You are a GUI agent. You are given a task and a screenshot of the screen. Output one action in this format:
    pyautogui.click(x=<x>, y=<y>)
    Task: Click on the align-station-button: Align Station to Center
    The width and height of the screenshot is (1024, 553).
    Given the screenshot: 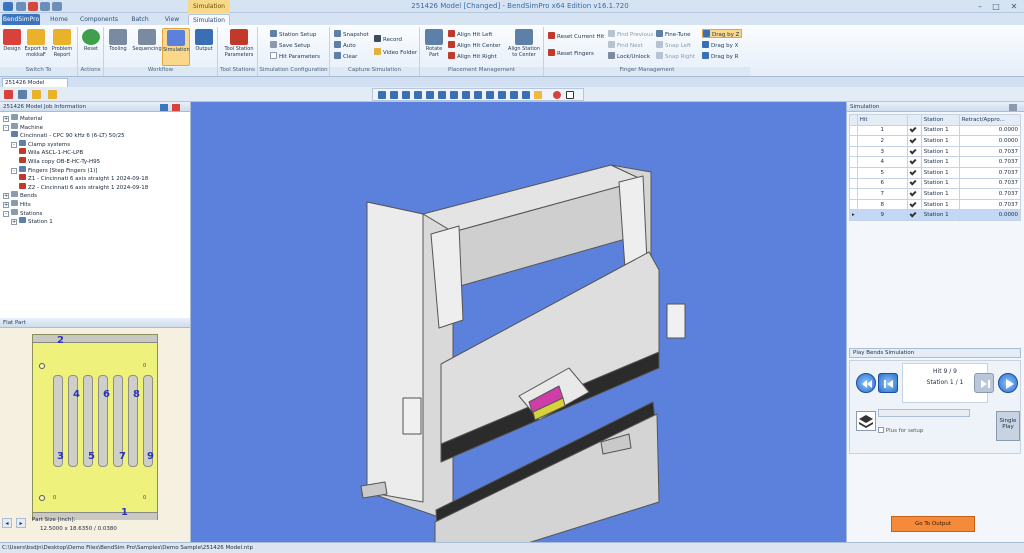 What is the action you would take?
    pyautogui.click(x=524, y=47)
    